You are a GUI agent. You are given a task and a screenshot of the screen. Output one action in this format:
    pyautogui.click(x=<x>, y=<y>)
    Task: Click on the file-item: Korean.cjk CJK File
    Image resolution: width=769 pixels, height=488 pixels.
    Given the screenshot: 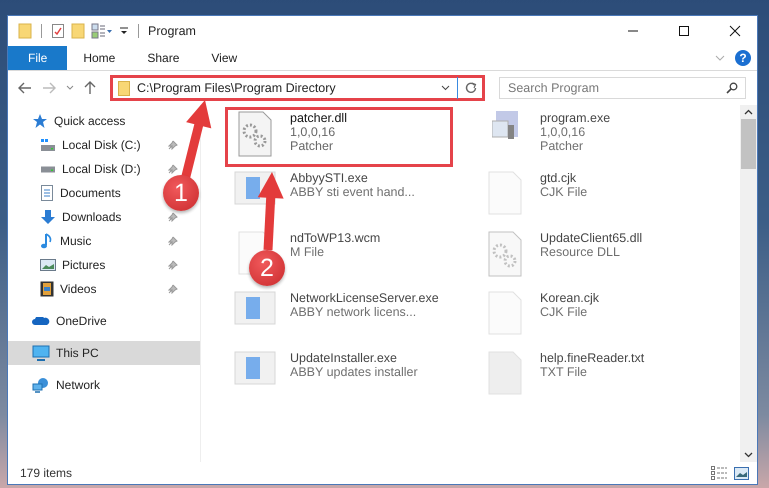 What is the action you would take?
    pyautogui.click(x=570, y=305)
    